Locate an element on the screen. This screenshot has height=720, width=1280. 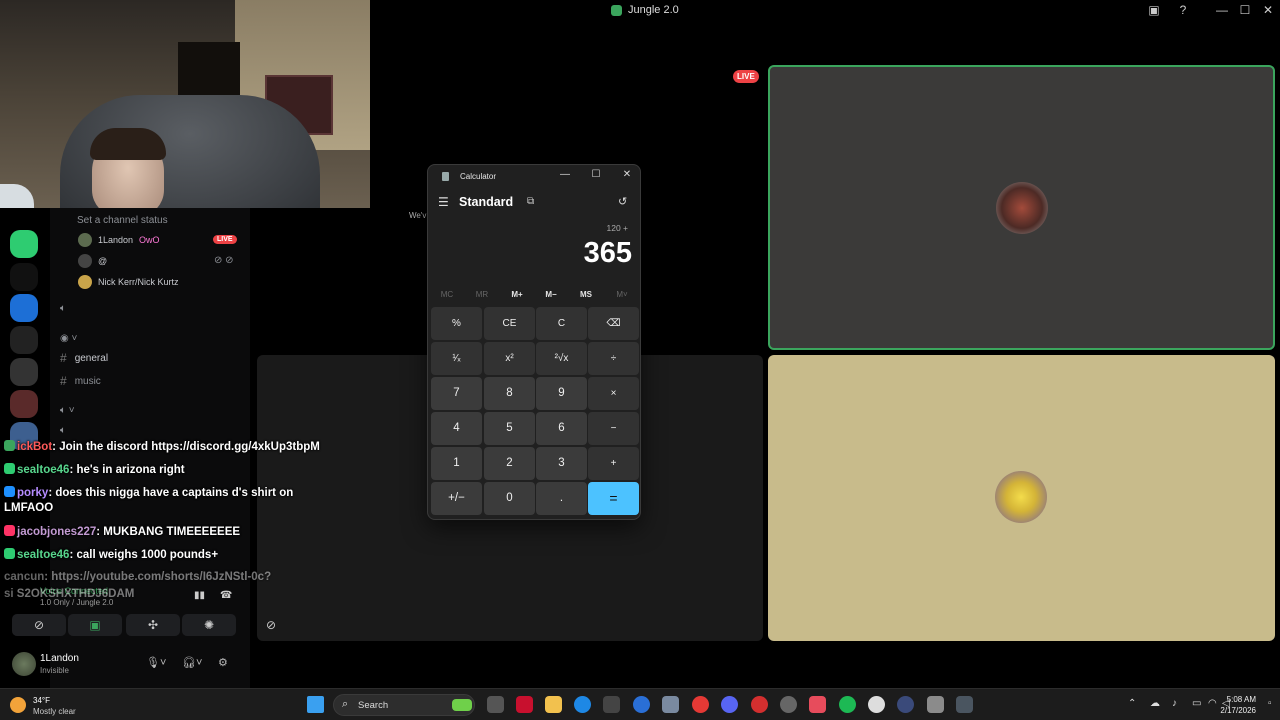
clock: 5:08 AM 2/17/2026 is located at coordinates (1238, 705).